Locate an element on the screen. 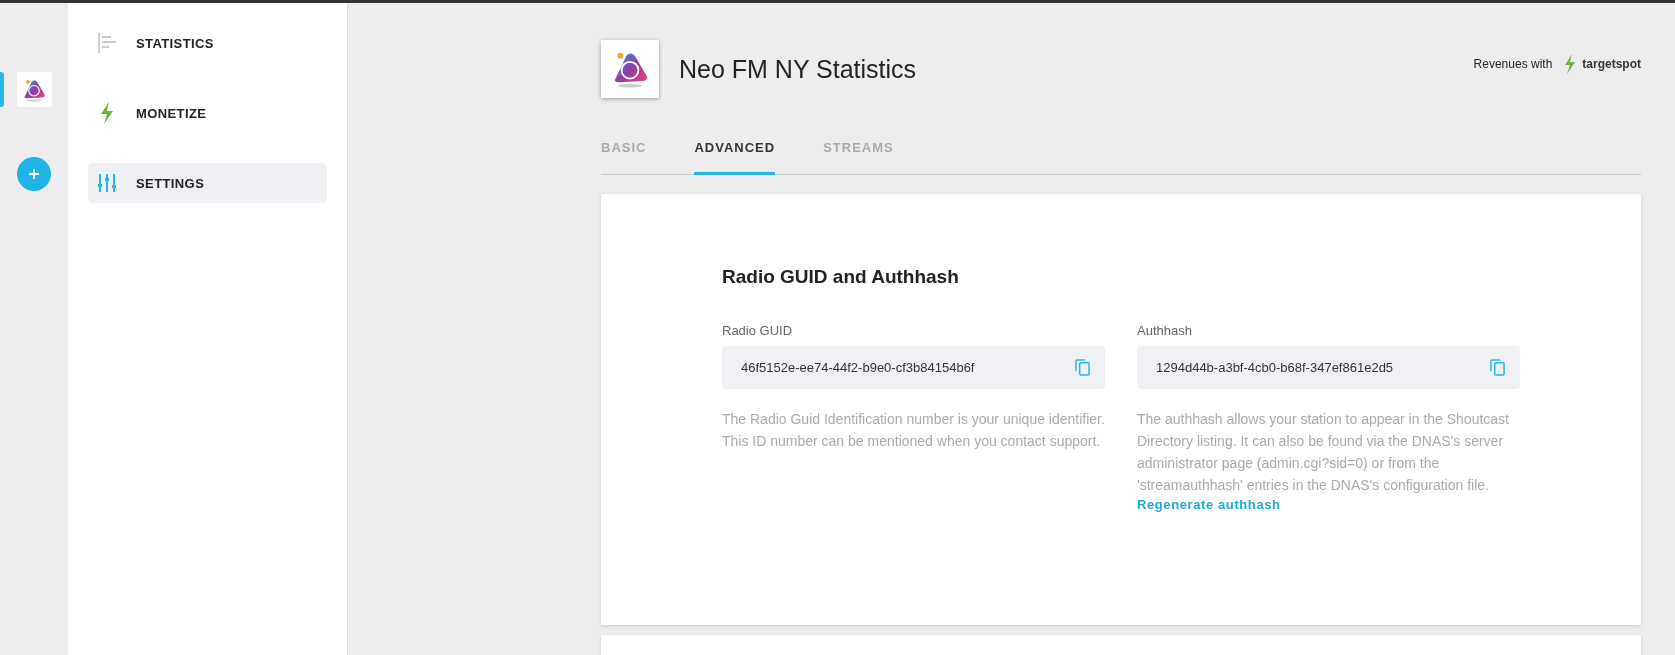  field-label: Authhash is located at coordinates (1164, 330).